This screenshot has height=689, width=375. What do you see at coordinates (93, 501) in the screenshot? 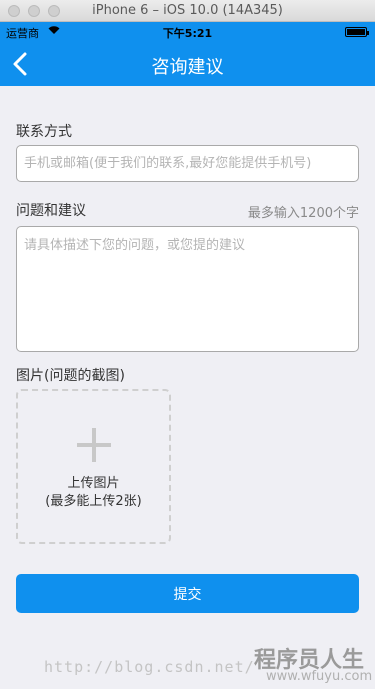
I see `upload-limit-hint: (最多能上传2张)` at bounding box center [93, 501].